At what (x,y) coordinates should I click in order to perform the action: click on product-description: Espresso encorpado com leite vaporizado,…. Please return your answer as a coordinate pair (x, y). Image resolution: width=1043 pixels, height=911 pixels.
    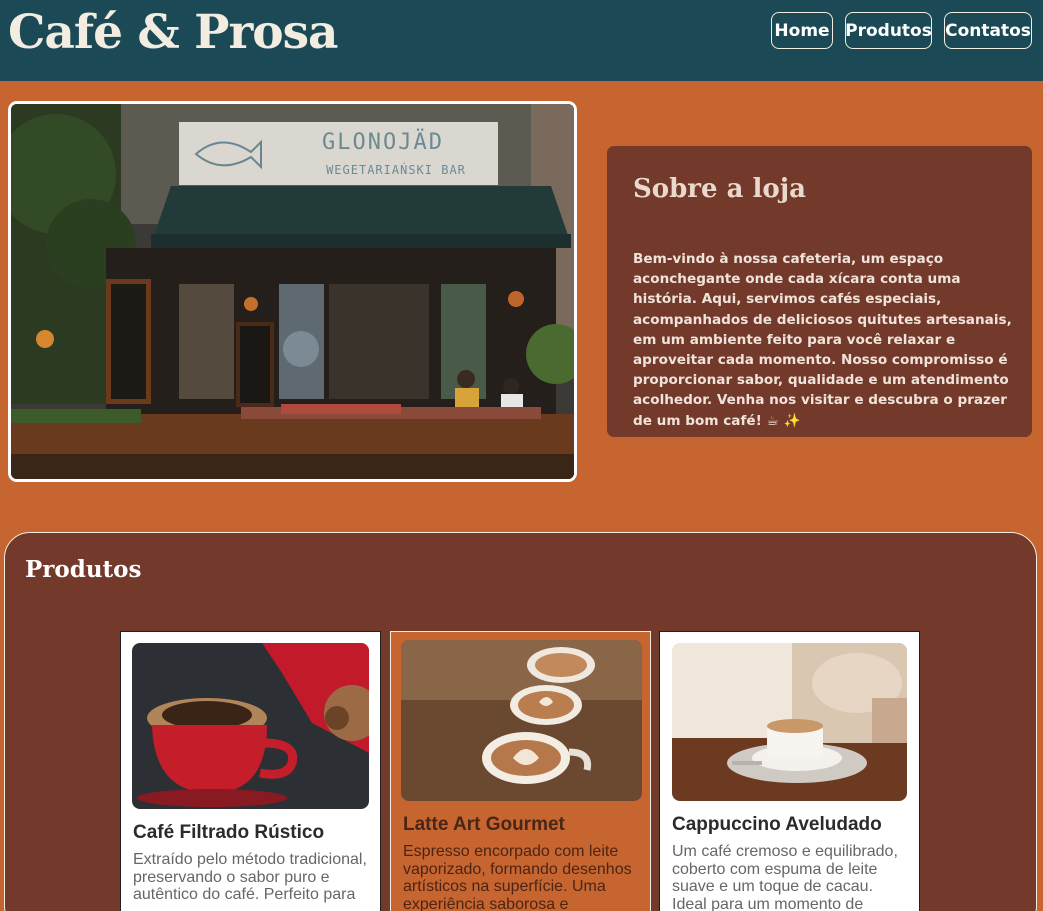
    Looking at the image, I should click on (517, 877).